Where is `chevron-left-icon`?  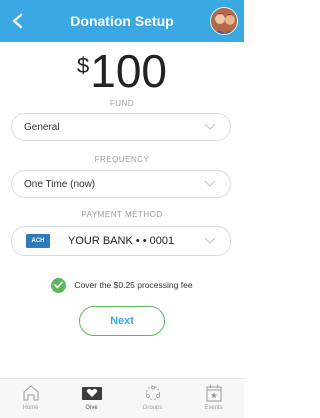 chevron-left-icon is located at coordinates (17, 21).